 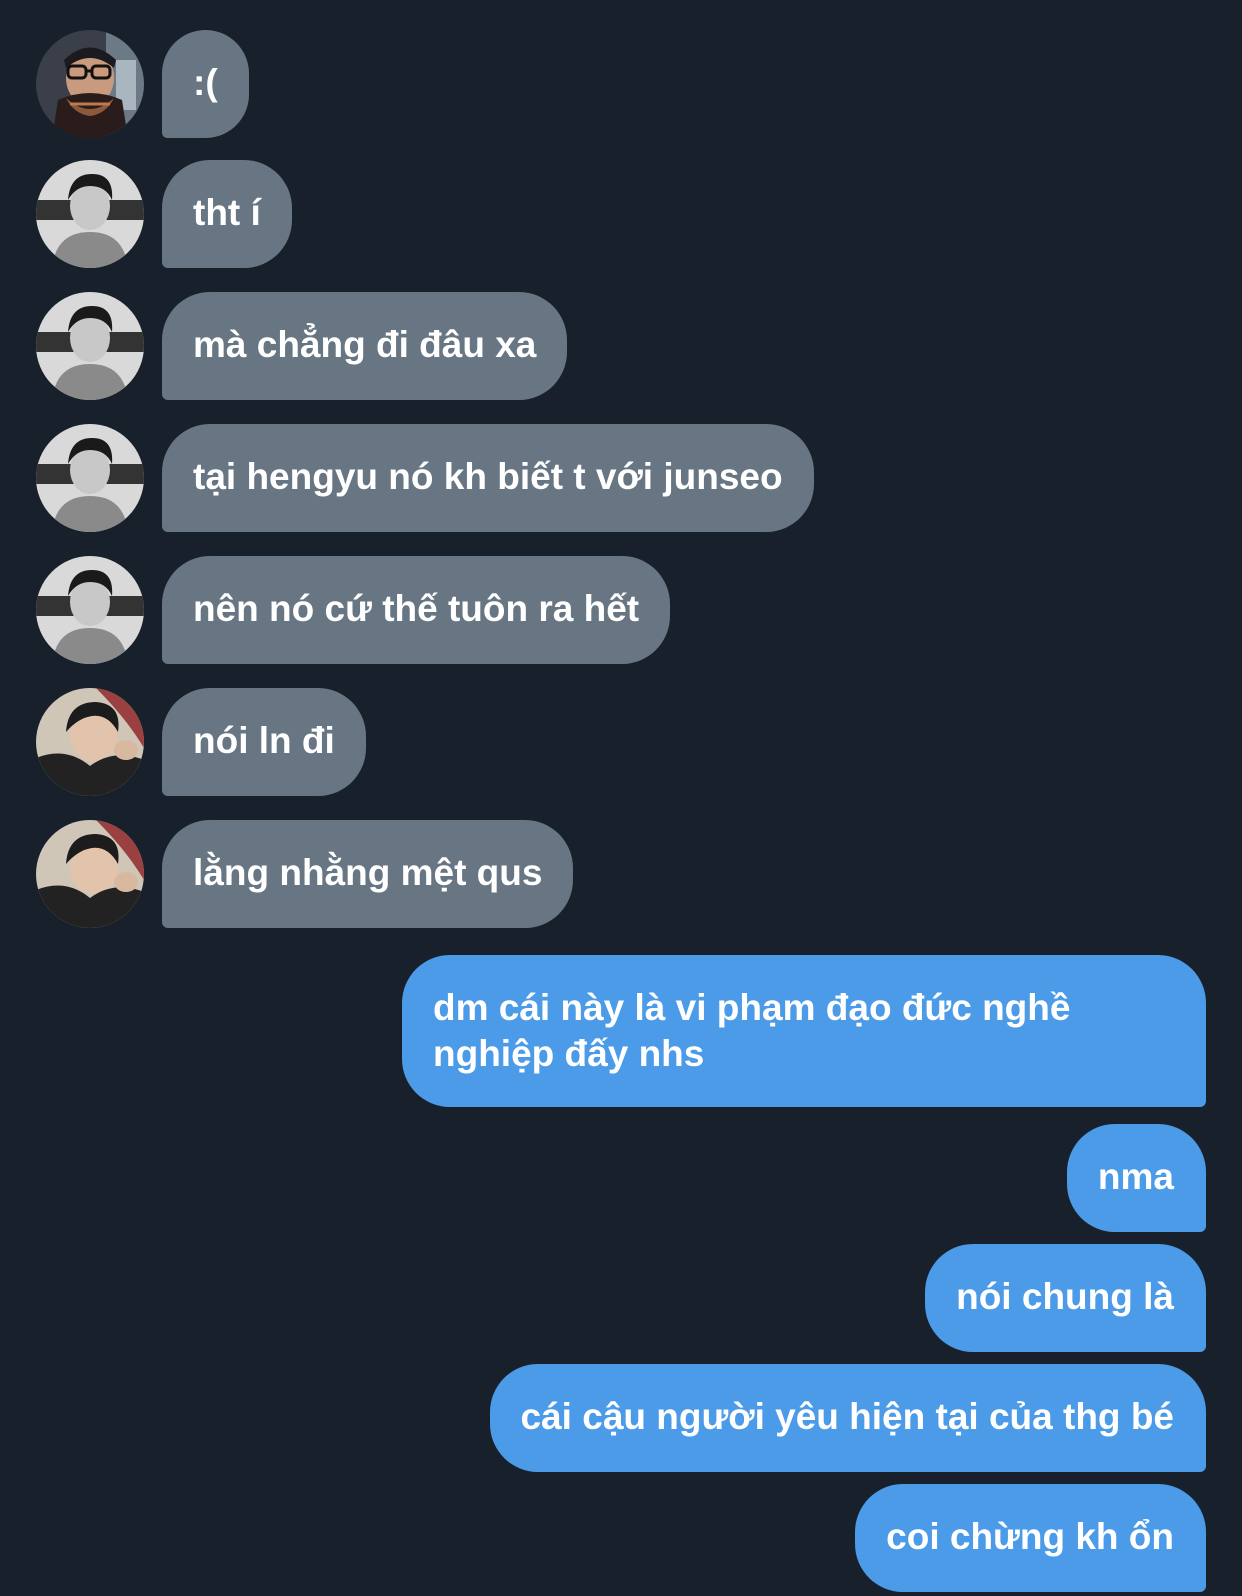 What do you see at coordinates (368, 874) in the screenshot?
I see `message-bubble: lằng nhằng mệt qus` at bounding box center [368, 874].